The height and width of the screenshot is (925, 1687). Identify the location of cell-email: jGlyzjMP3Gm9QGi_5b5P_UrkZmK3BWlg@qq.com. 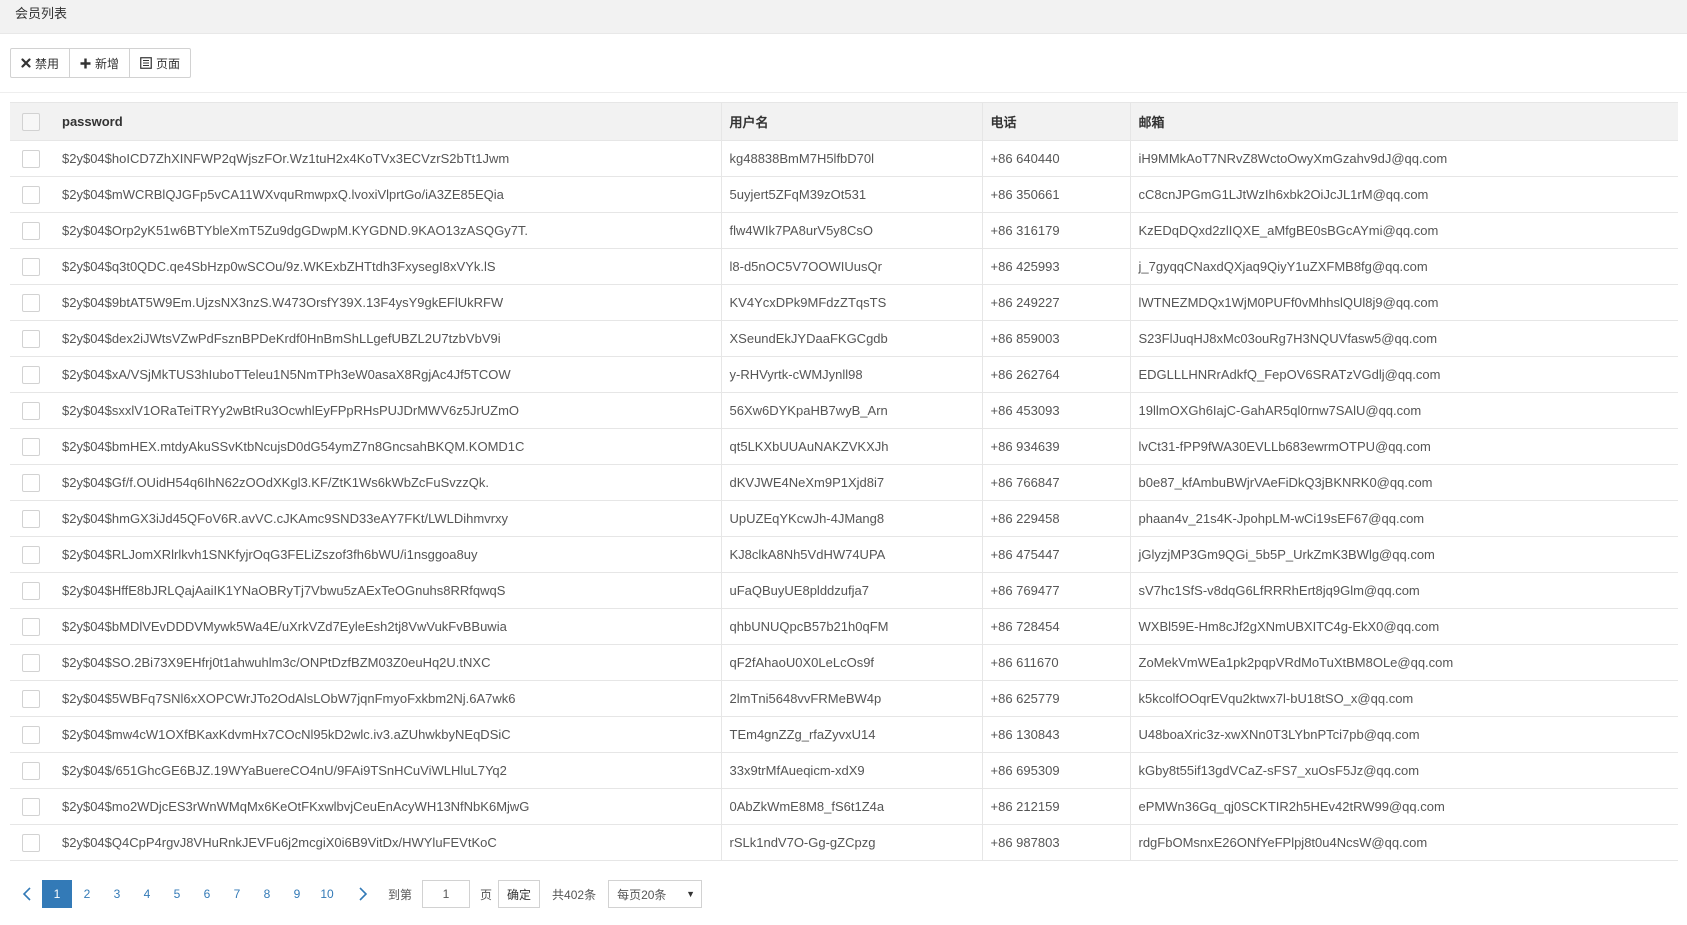
(1404, 554).